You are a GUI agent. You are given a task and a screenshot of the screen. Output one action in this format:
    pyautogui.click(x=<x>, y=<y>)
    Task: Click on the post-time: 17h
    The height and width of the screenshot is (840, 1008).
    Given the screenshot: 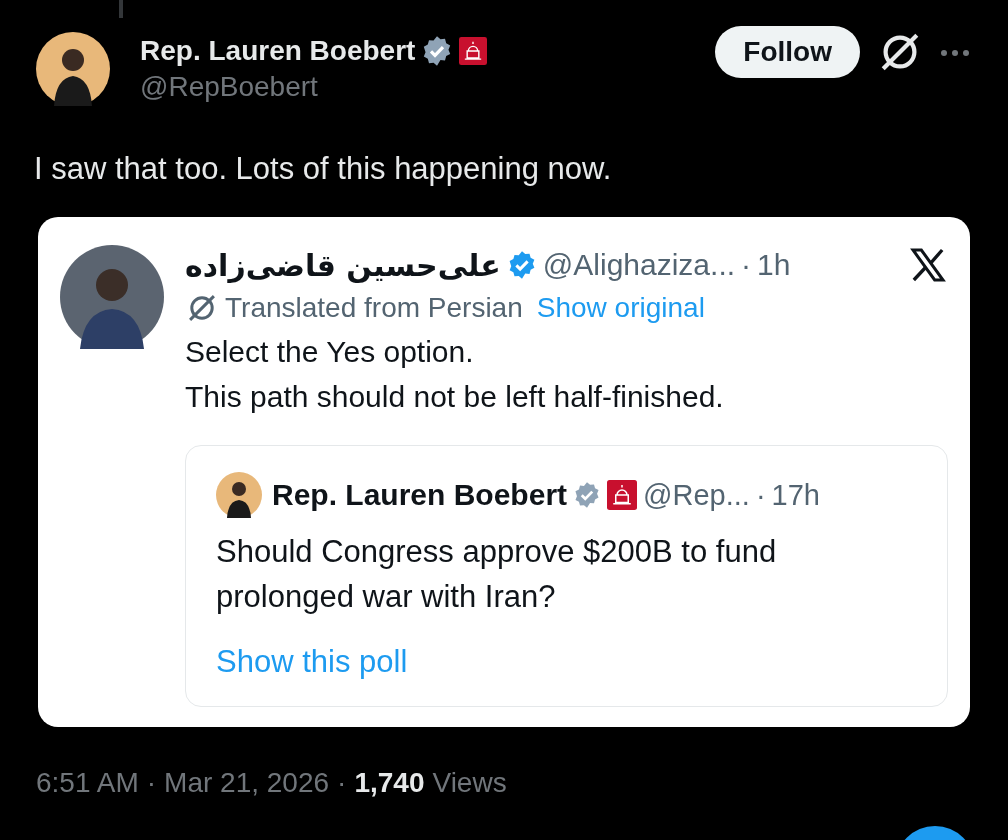 What is the action you would take?
    pyautogui.click(x=795, y=495)
    